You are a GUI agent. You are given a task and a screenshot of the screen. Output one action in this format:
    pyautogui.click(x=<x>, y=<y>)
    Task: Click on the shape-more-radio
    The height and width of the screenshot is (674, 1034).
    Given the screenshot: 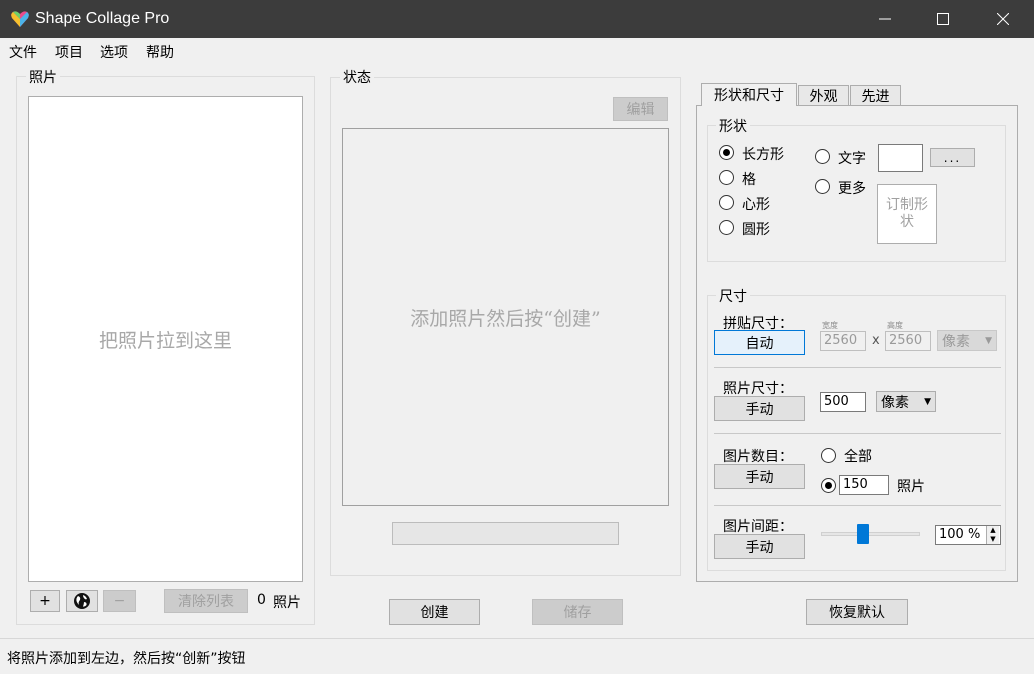 What is the action you would take?
    pyautogui.click(x=822, y=186)
    